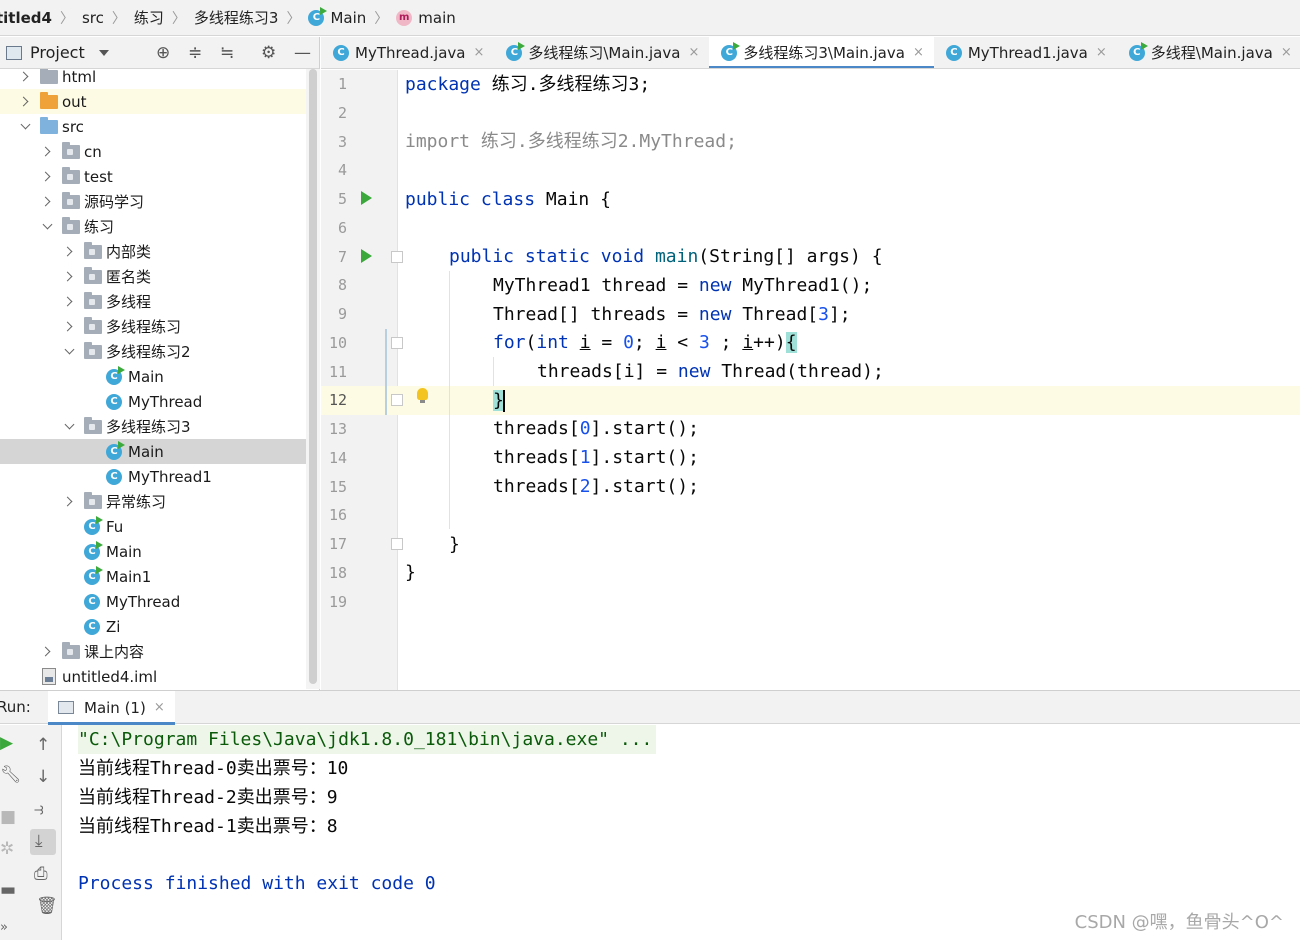 Image resolution: width=1300 pixels, height=940 pixels. What do you see at coordinates (710, 371) in the screenshot?
I see `code-line-11: threads[i] = new Thread(thread);` at bounding box center [710, 371].